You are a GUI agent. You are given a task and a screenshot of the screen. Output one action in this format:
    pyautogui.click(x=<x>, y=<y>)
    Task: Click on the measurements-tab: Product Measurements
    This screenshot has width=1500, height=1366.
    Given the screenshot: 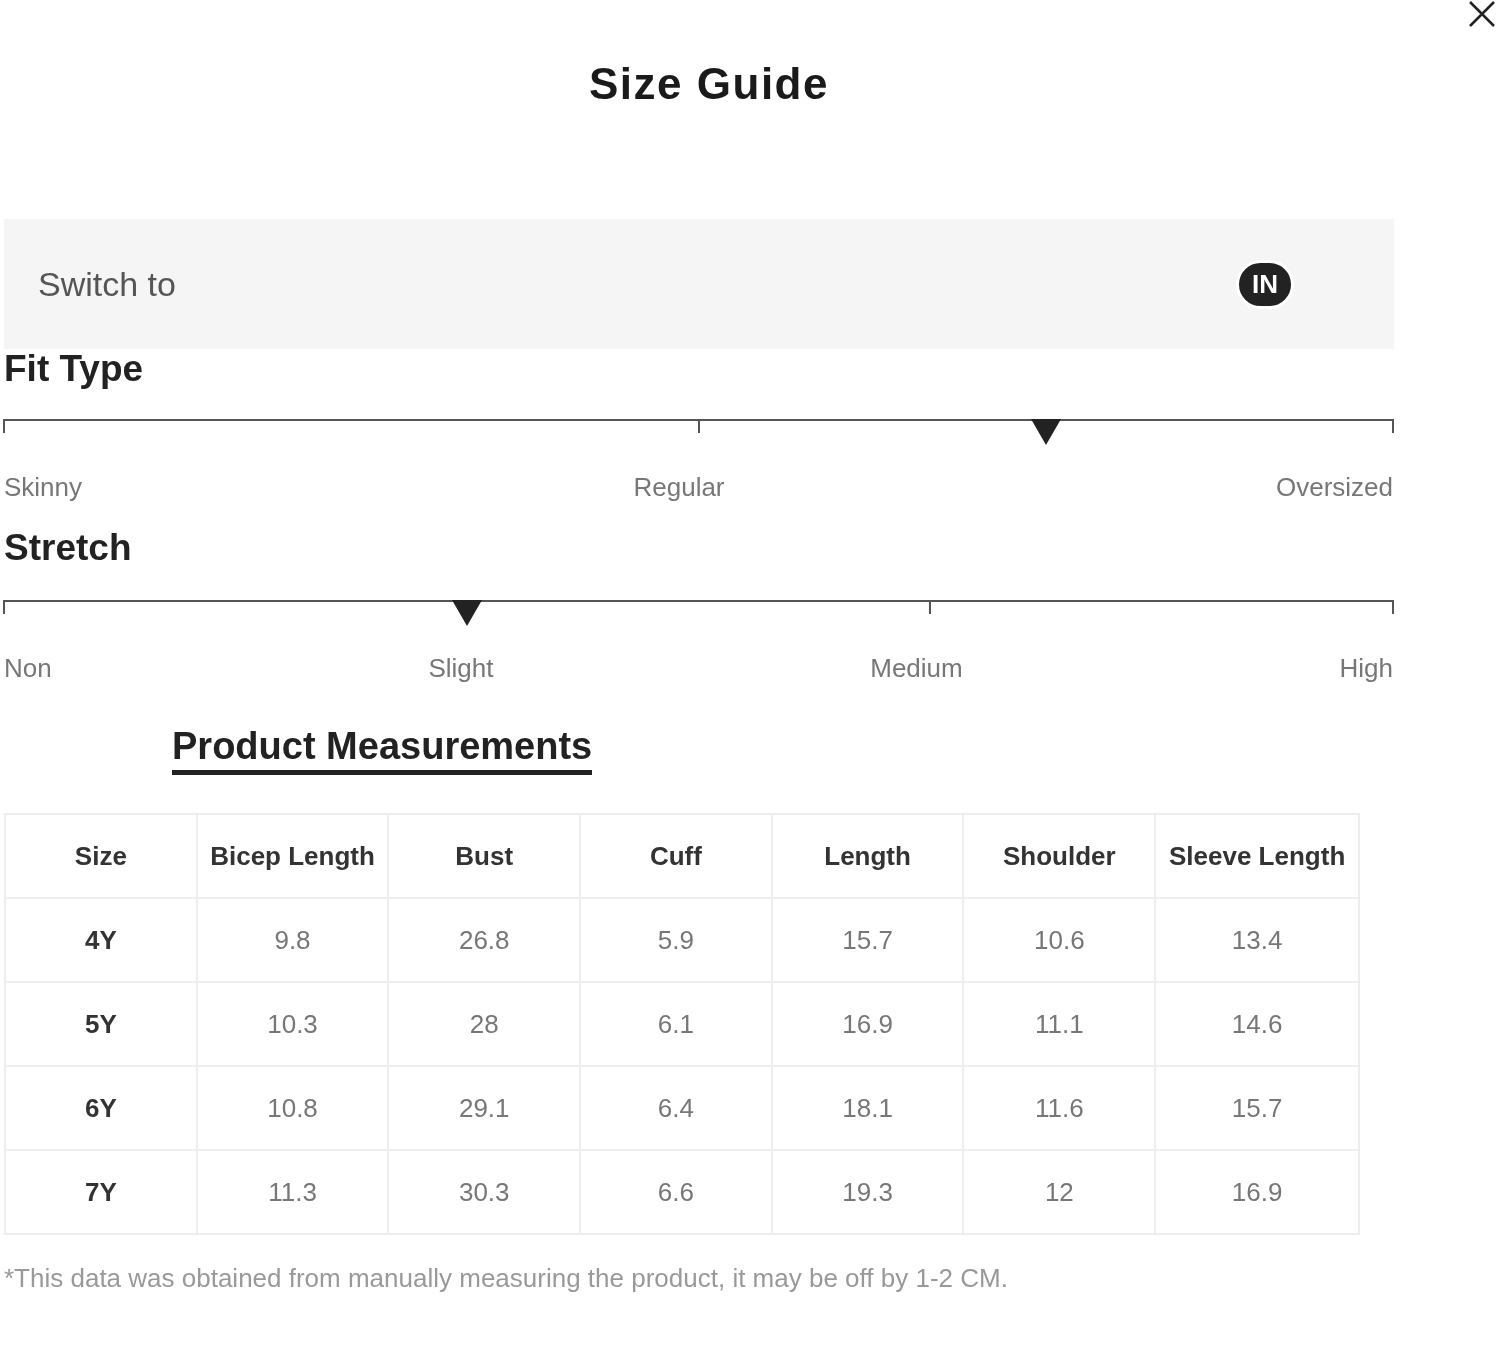 What is the action you would take?
    pyautogui.click(x=382, y=750)
    